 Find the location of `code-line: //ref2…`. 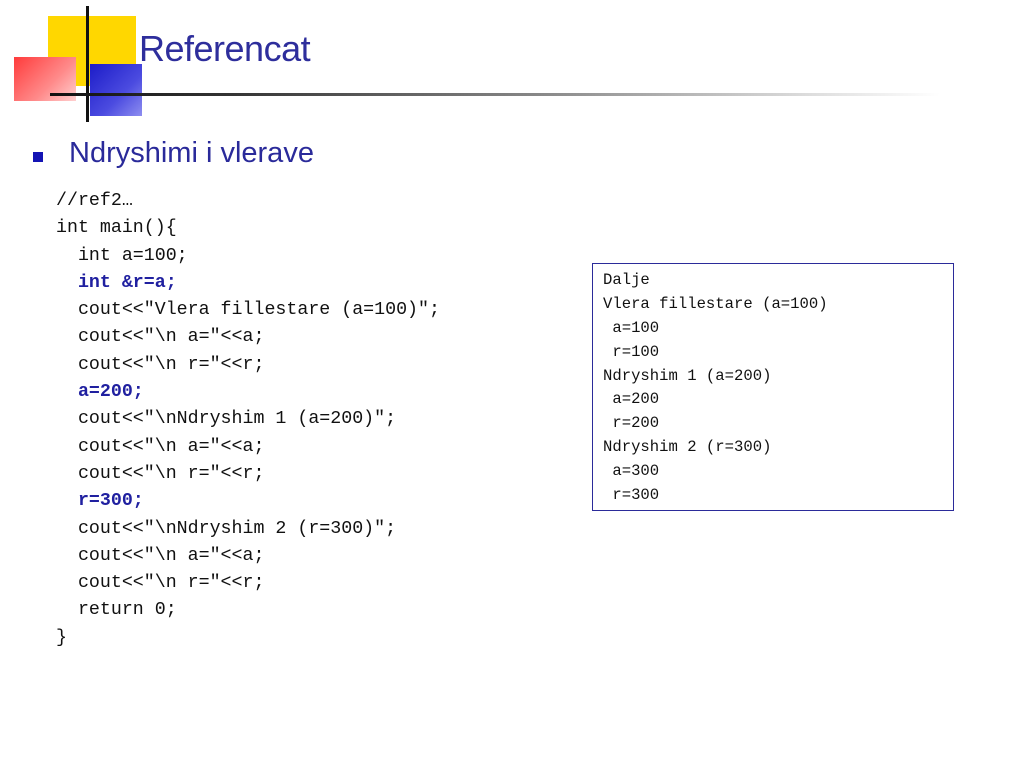

code-line: //ref2… is located at coordinates (94, 201).